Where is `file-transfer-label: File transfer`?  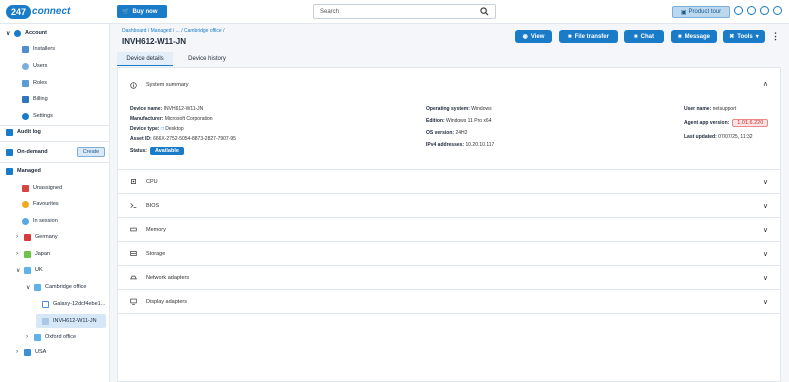
file-transfer-label: File transfer is located at coordinates (591, 36).